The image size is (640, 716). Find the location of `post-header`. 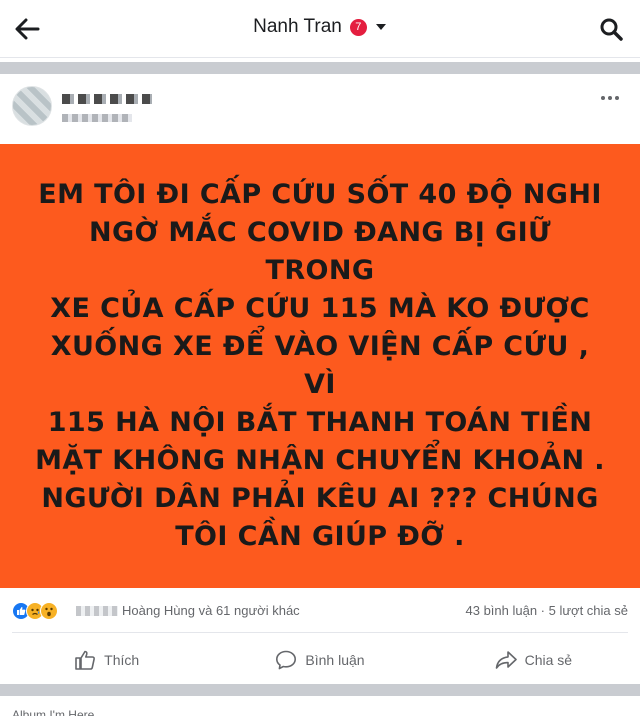

post-header is located at coordinates (320, 109).